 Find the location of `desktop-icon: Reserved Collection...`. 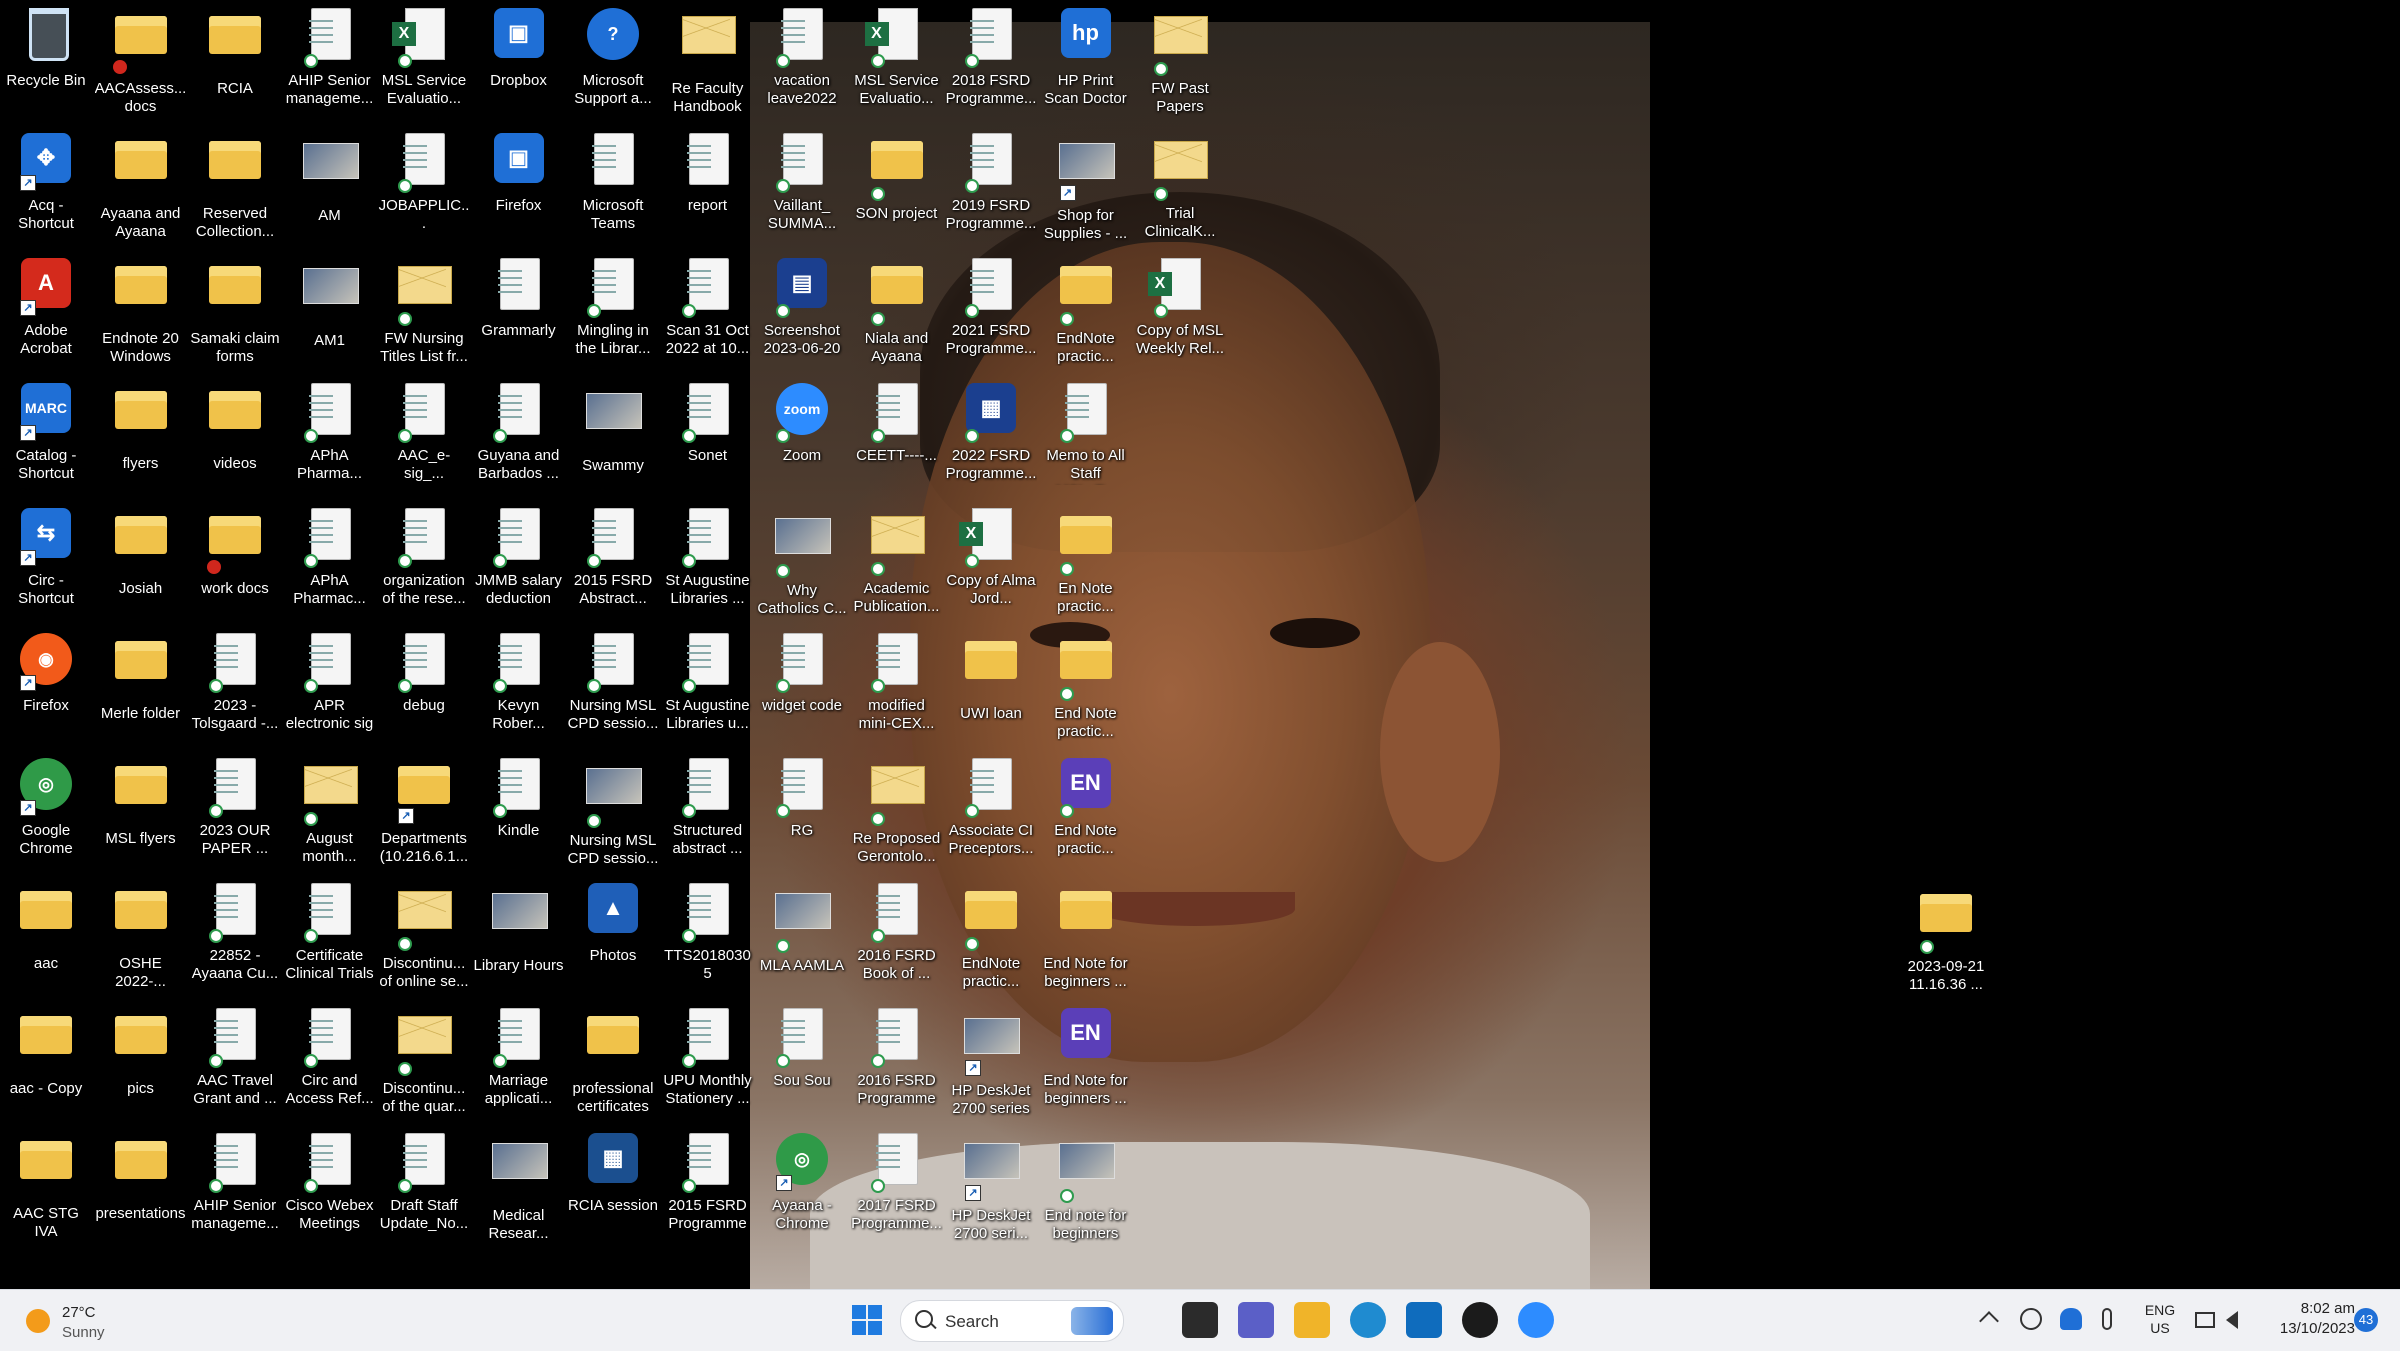

desktop-icon: Reserved Collection... is located at coordinates (235, 189).